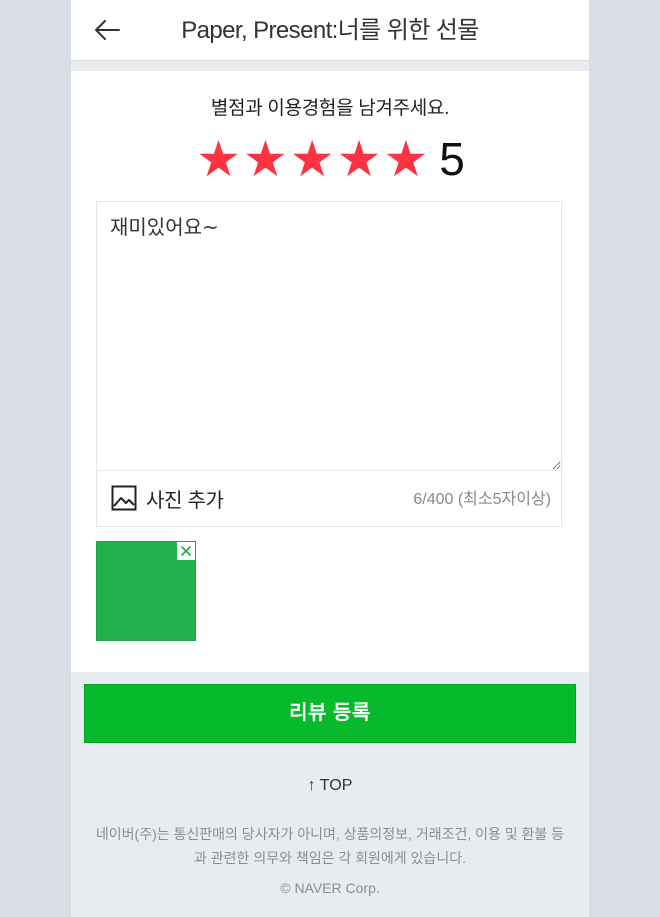 This screenshot has width=660, height=917. I want to click on character-count: 6/400 (최소5자이상), so click(482, 499).